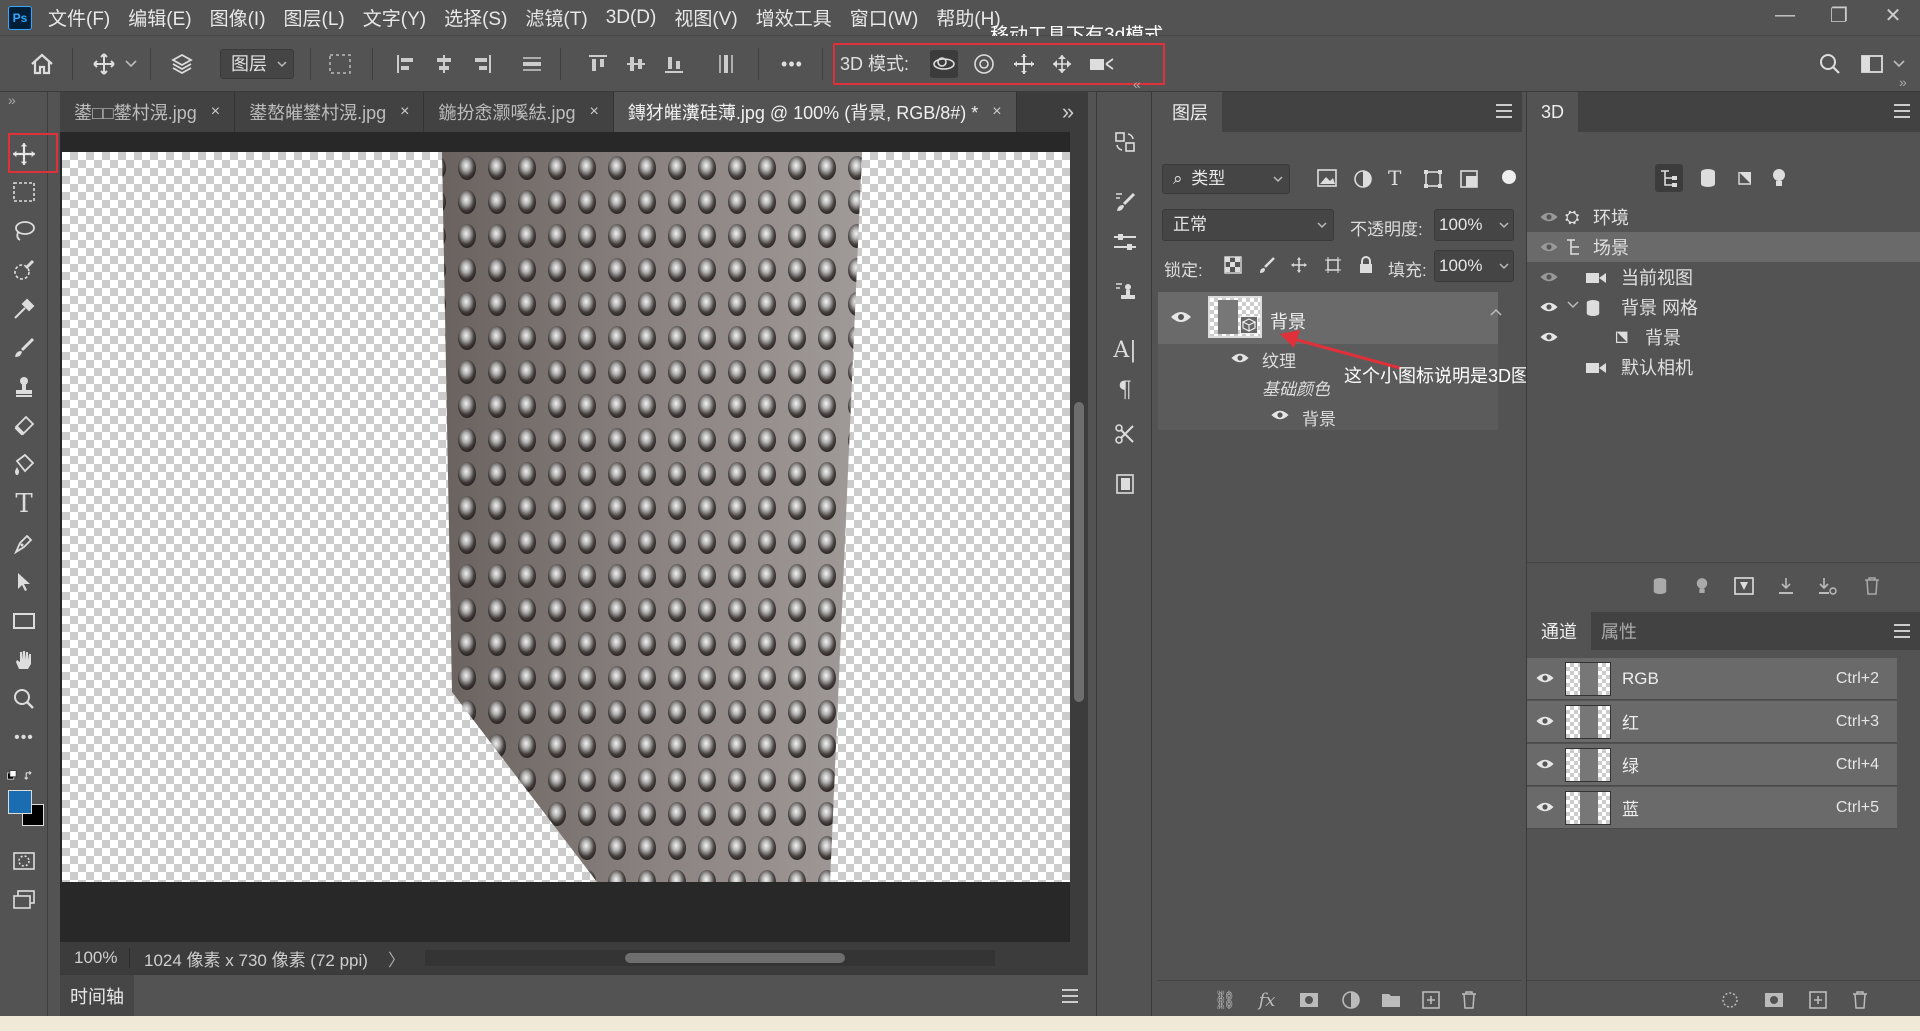 This screenshot has height=1031, width=1920. Describe the element at coordinates (1786, 586) in the screenshot. I see `drop-to-ground-icon` at that location.